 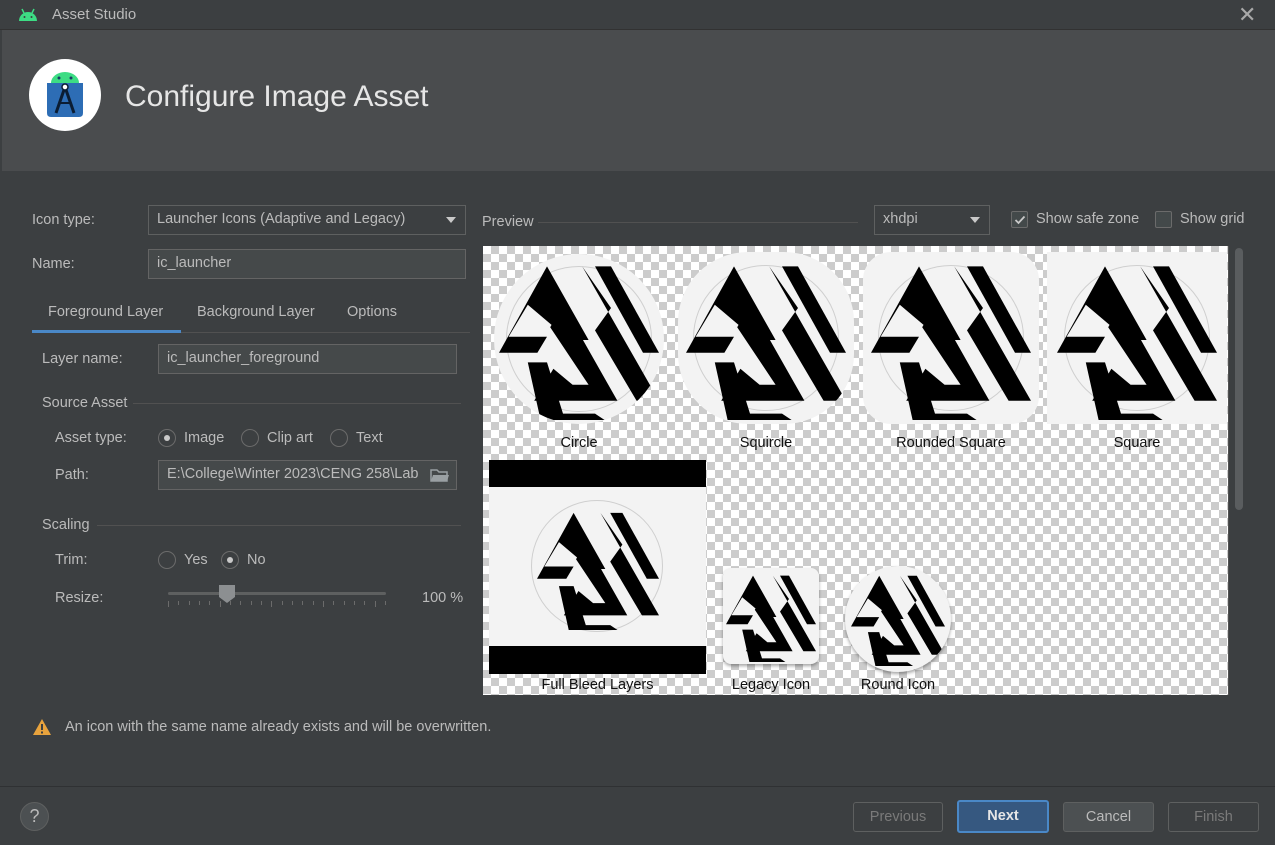 What do you see at coordinates (597, 685) in the screenshot?
I see `preview-full-bleed-label: Full Bleed Layers` at bounding box center [597, 685].